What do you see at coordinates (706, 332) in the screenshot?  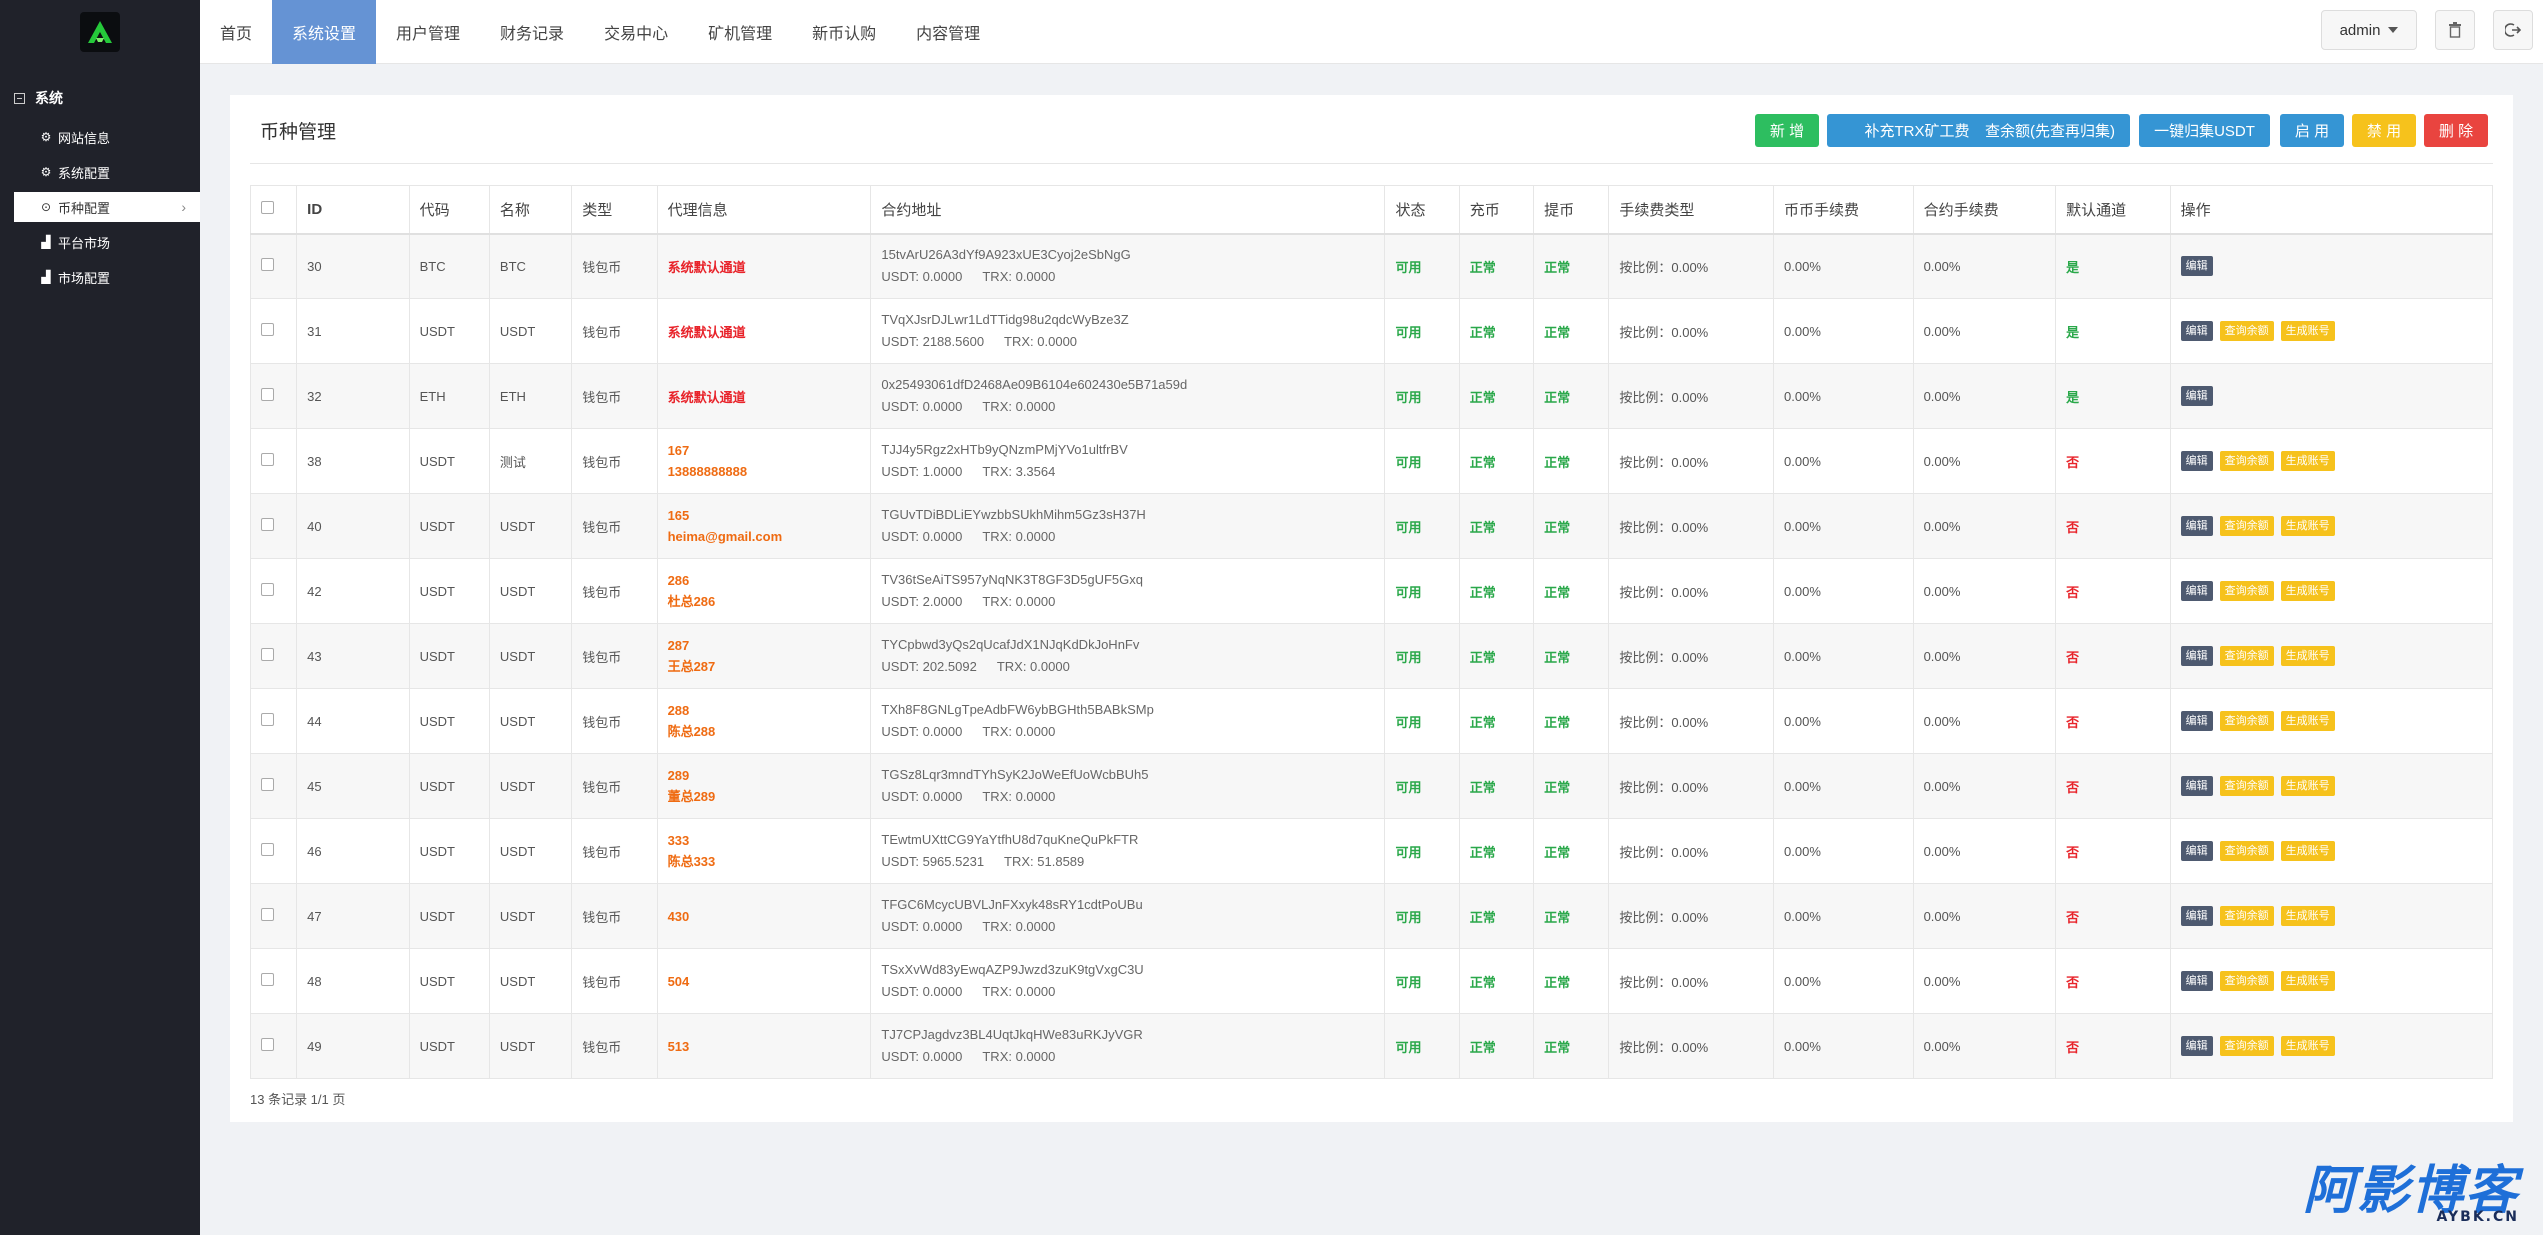 I see `agent-id: 系统默认通道` at bounding box center [706, 332].